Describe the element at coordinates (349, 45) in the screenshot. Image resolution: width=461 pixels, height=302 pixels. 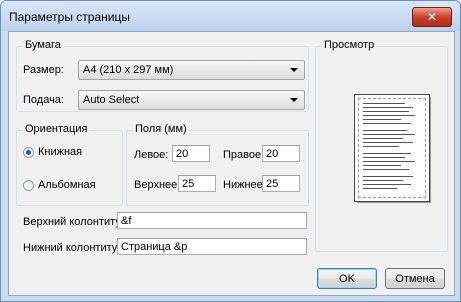
I see `preview-legend: Просмотр` at that location.